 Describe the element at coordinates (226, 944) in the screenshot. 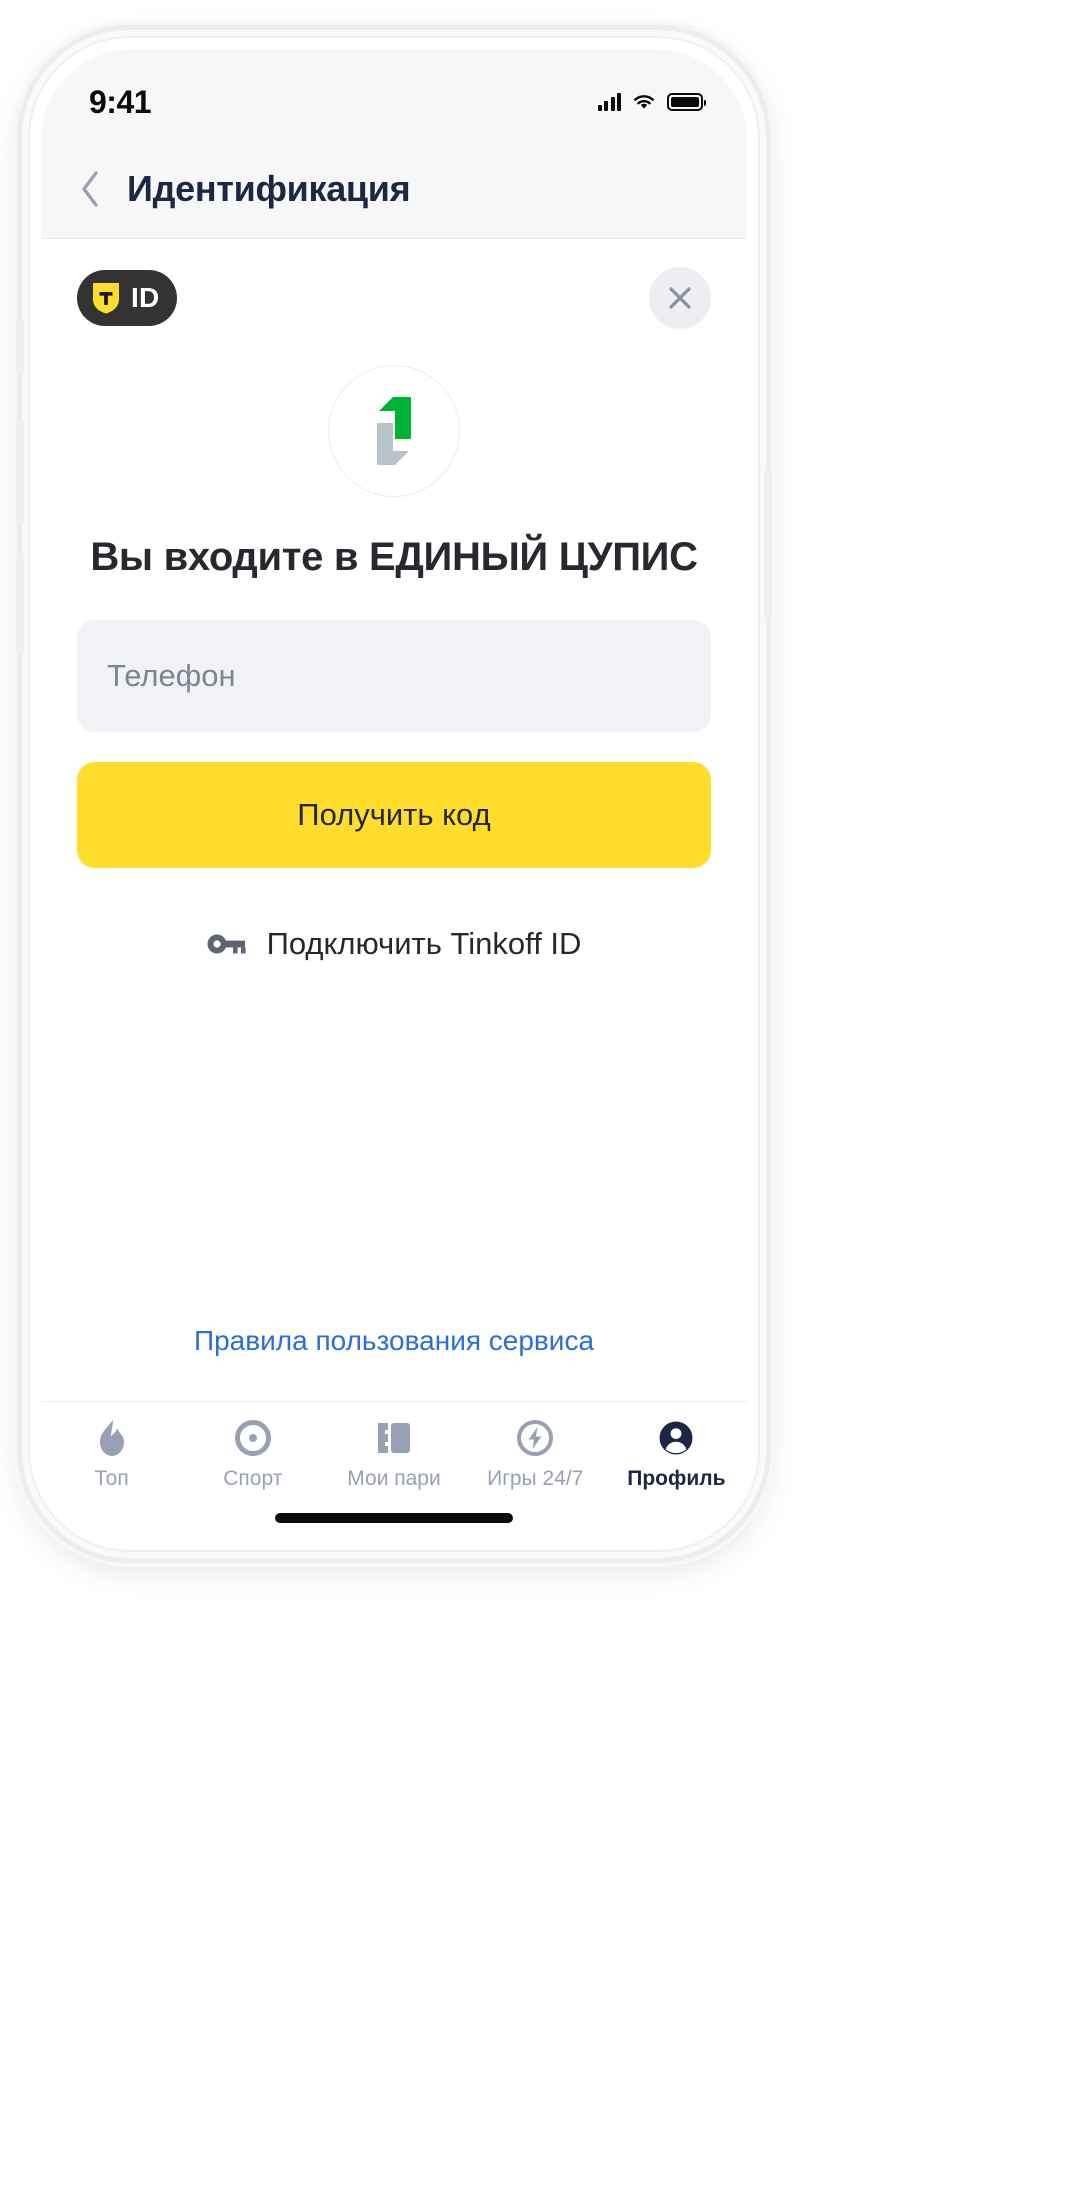

I see `key-icon` at that location.